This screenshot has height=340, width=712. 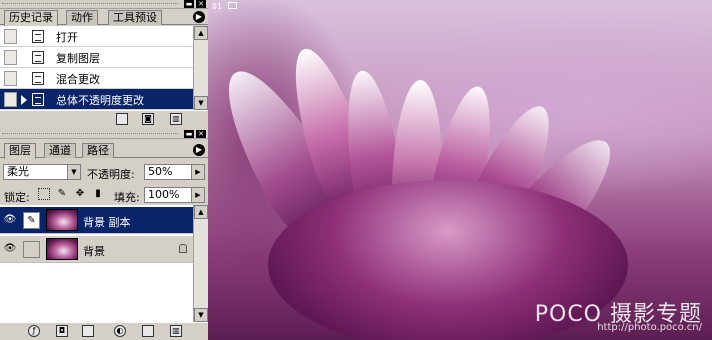 I want to click on history-item: 混合更改, so click(x=96, y=78).